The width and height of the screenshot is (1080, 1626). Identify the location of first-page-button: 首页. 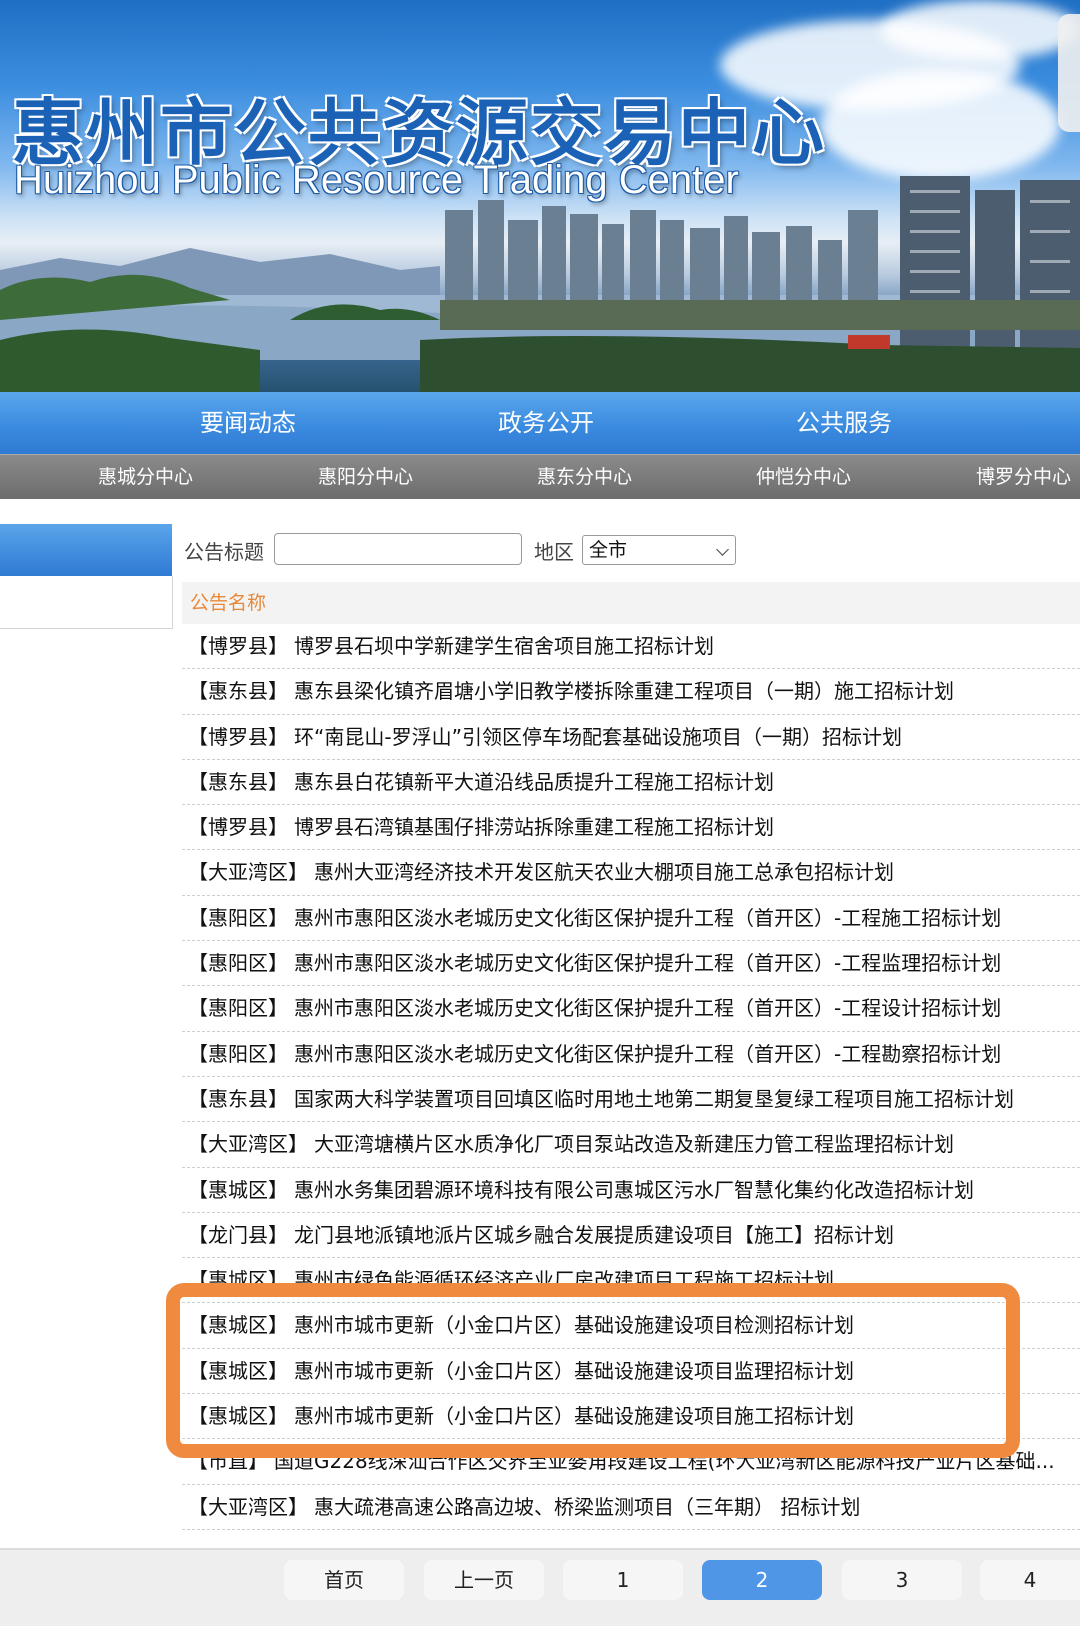
(344, 1580).